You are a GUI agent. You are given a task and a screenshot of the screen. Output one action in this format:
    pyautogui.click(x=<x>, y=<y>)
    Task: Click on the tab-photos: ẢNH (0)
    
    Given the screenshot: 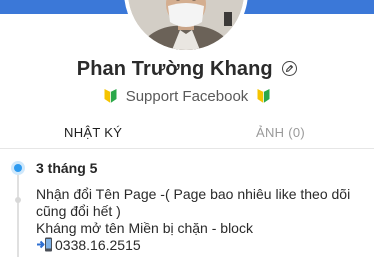 What is the action you would take?
    pyautogui.click(x=280, y=132)
    